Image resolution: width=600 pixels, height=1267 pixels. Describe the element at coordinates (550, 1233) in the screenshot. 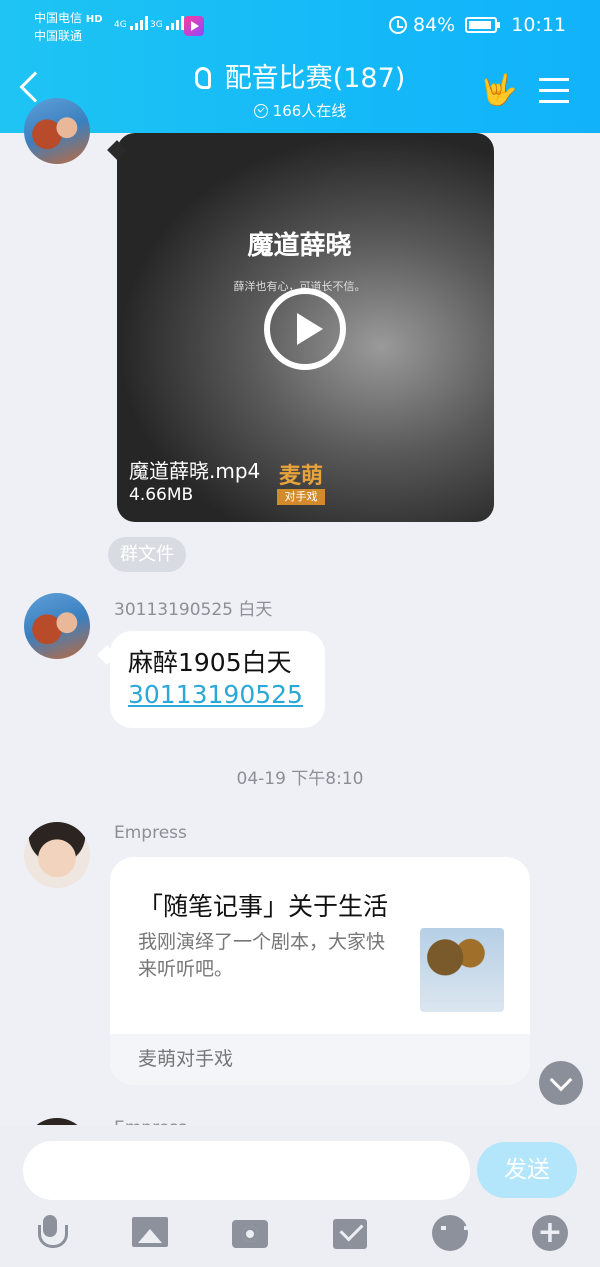

I see `plus-icon` at that location.